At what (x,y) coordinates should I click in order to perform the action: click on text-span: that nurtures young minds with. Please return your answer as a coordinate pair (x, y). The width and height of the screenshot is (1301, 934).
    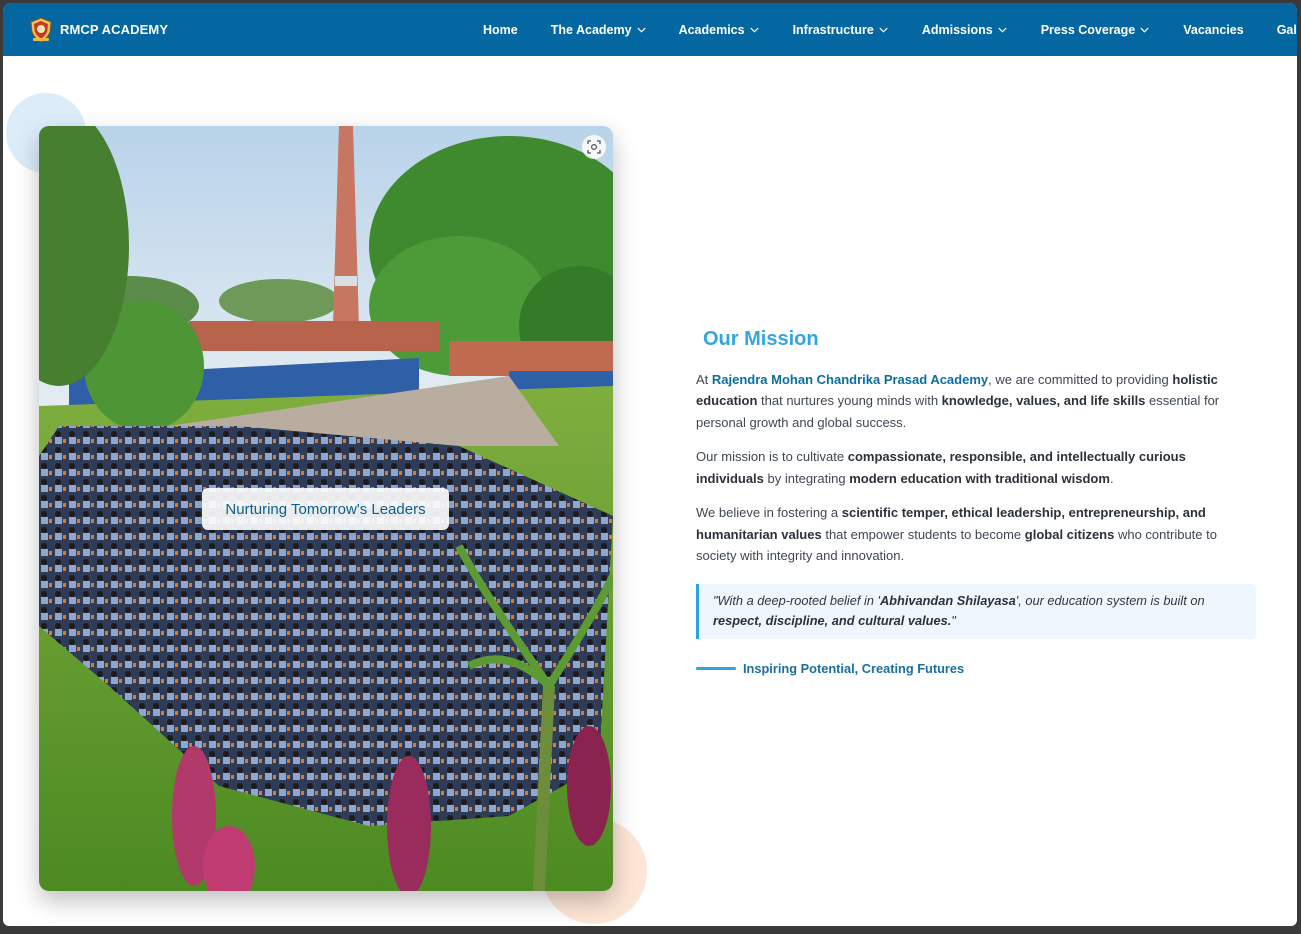
    Looking at the image, I should click on (849, 400).